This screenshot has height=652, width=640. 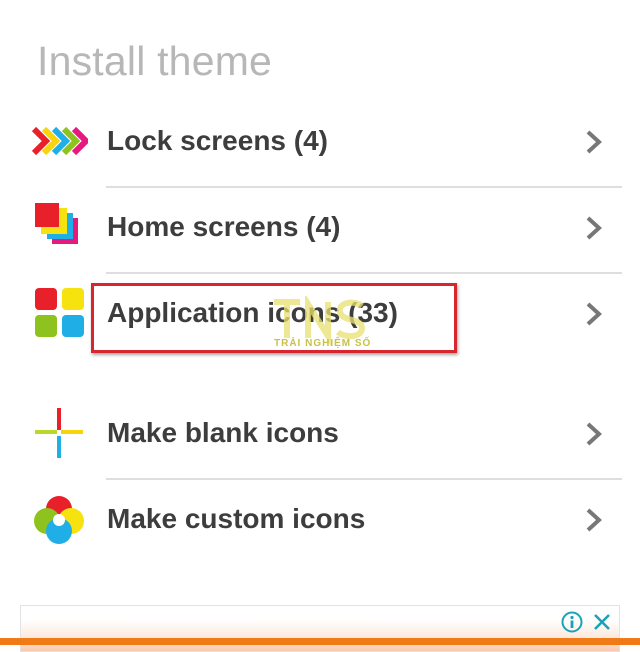 I want to click on plus-cross-icon, so click(x=59, y=433).